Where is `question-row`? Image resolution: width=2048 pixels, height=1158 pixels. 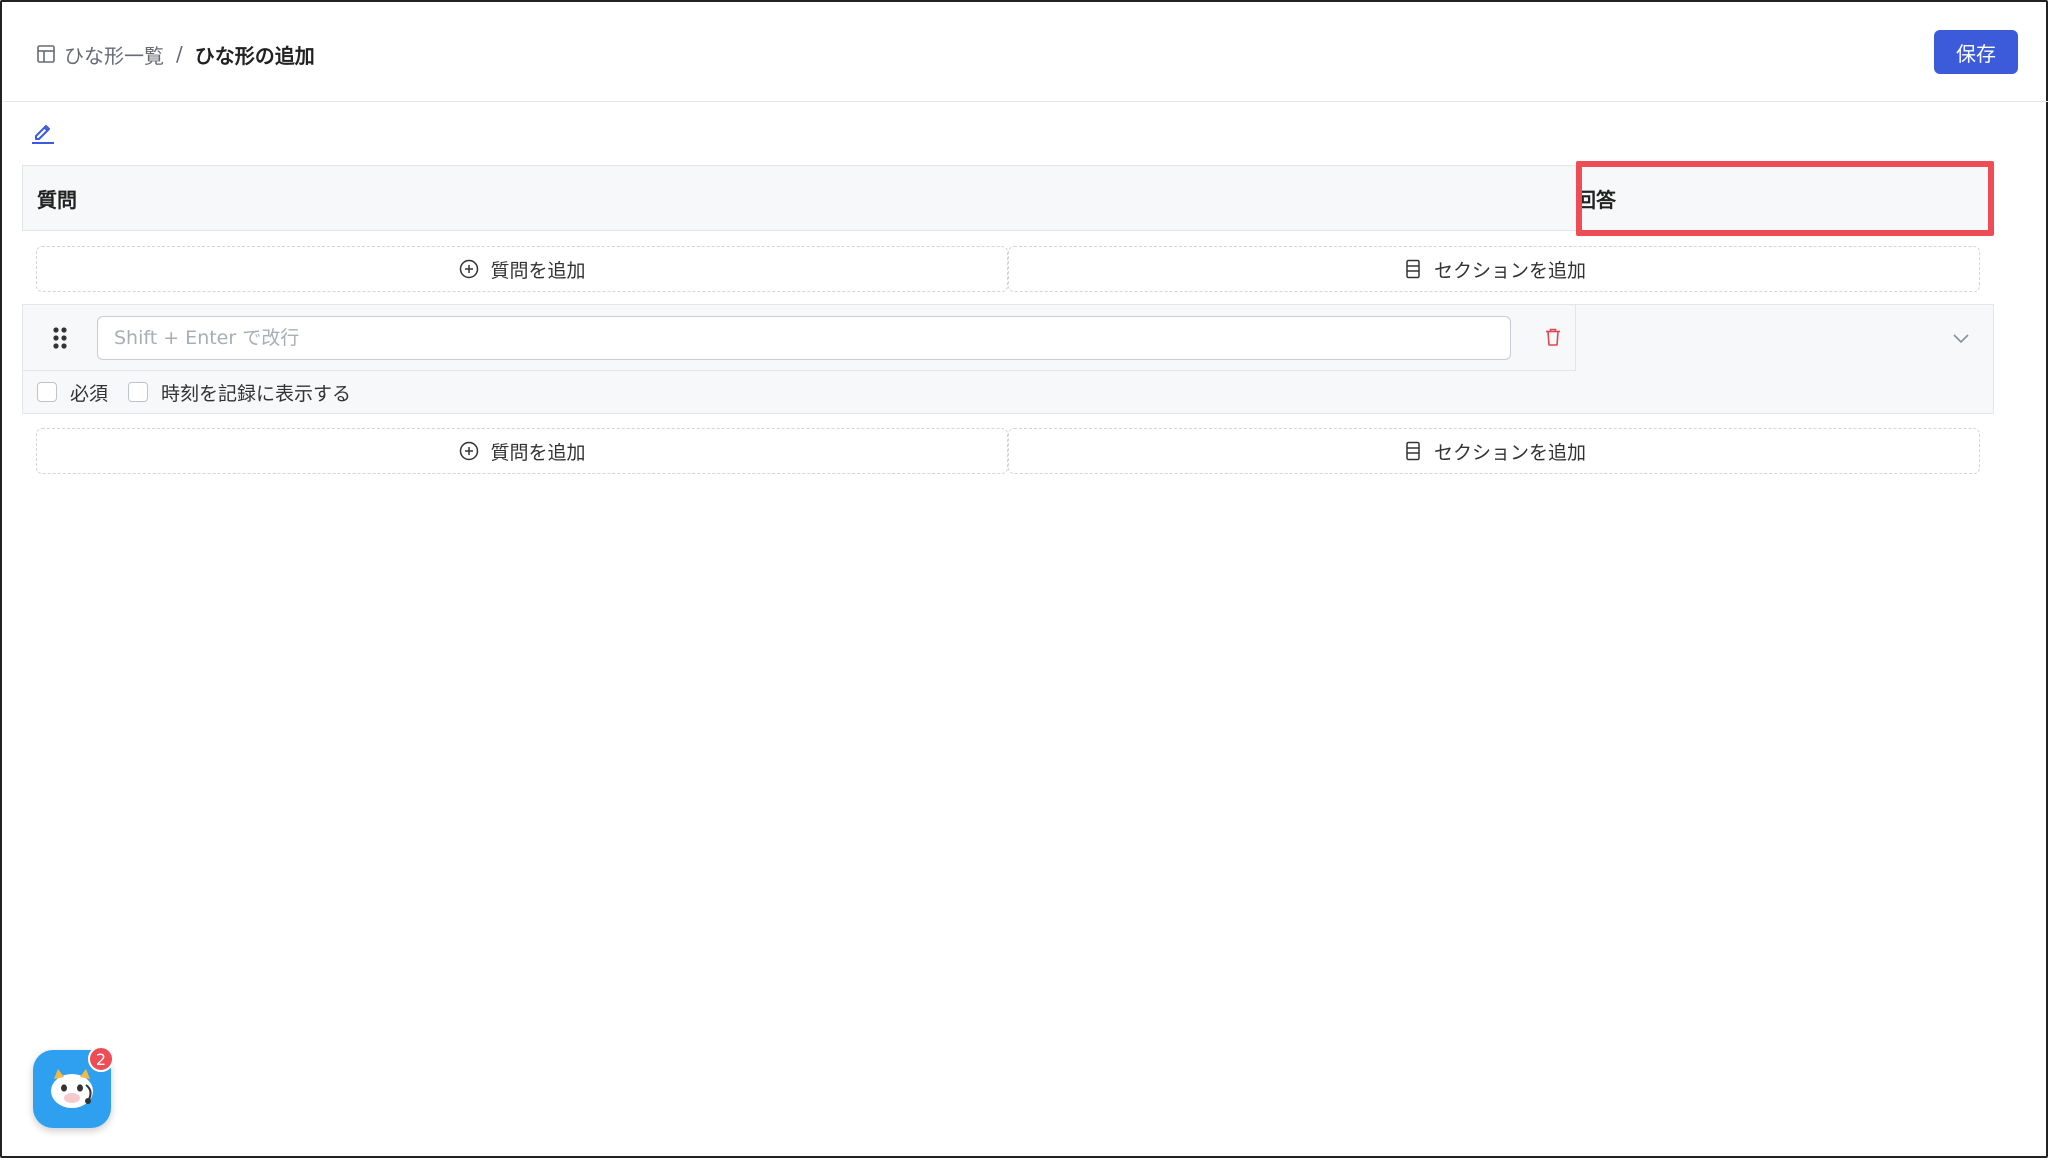 question-row is located at coordinates (1008, 338).